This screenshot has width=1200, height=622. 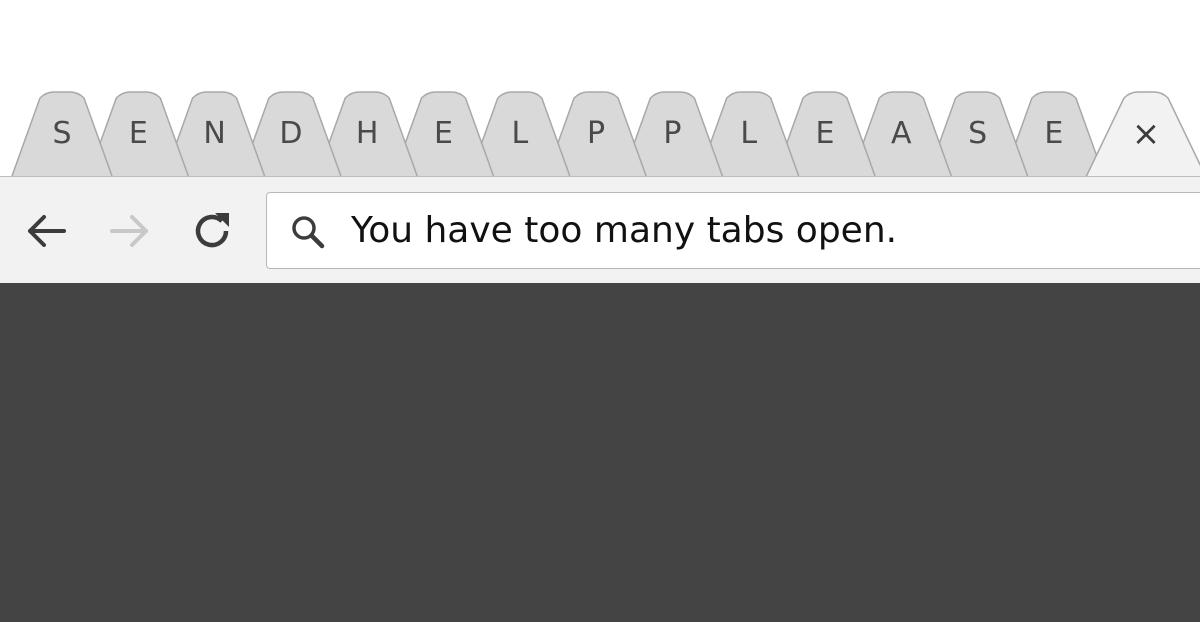 I want to click on tab-label: H, so click(x=367, y=133).